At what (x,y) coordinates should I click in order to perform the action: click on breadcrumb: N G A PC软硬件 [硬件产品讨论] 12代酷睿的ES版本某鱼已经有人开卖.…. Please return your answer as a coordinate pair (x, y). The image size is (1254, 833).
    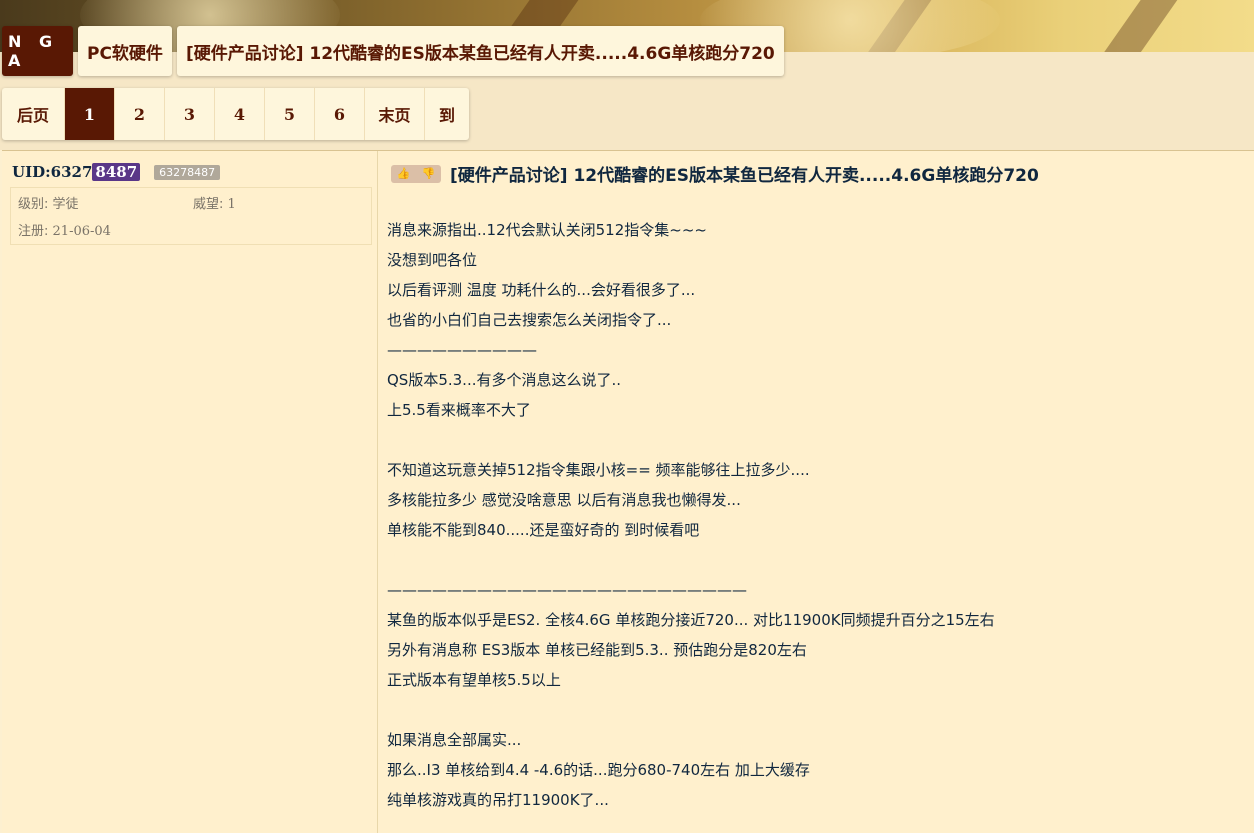
    Looking at the image, I should click on (393, 51).